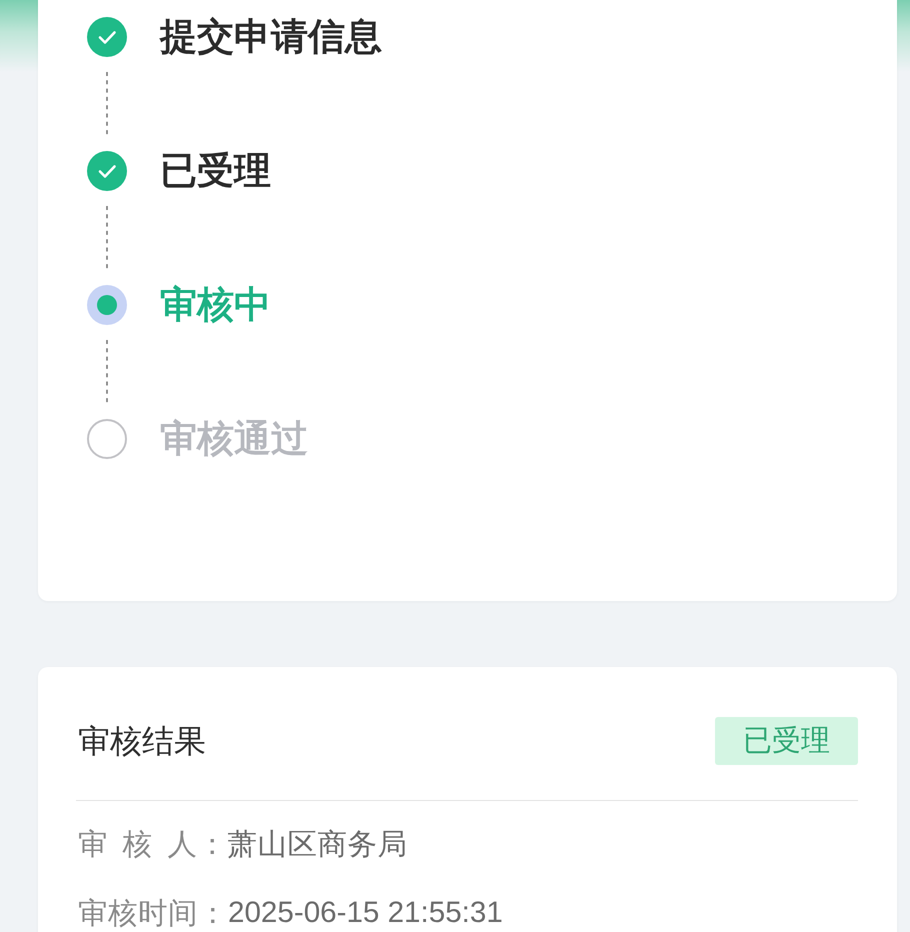 Image resolution: width=910 pixels, height=932 pixels. Describe the element at coordinates (786, 741) in the screenshot. I see `status-badge: 已受理` at that location.